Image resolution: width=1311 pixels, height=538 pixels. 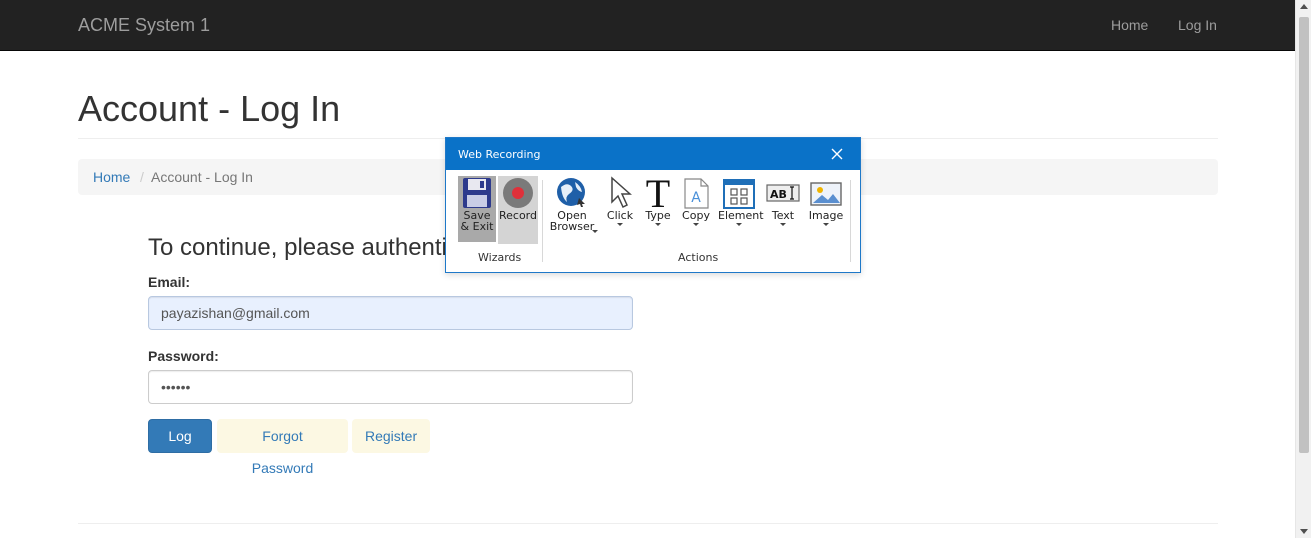 I want to click on copy-label: Copy, so click(x=696, y=215).